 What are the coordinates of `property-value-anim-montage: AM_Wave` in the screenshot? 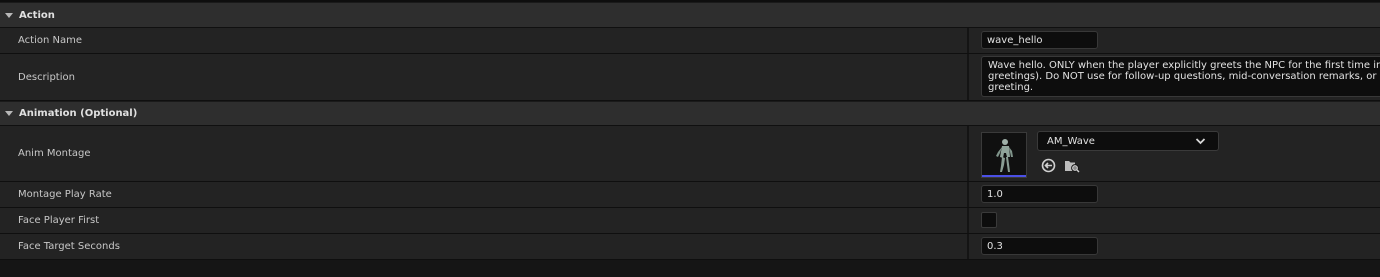 It's located at (1174, 153).